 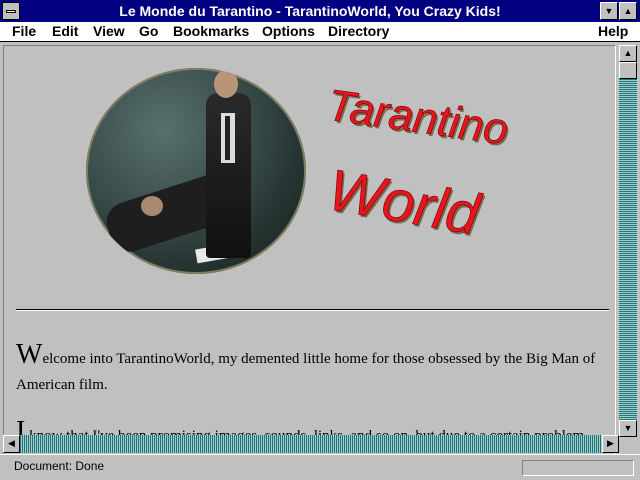 I want to click on maximize-arrow-icon: ▲, so click(x=628, y=11).